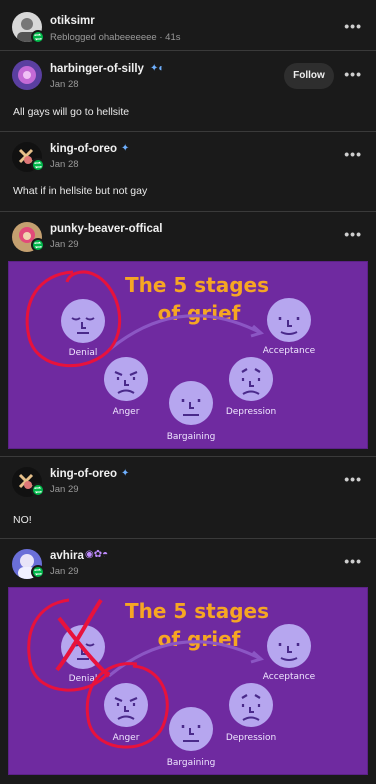 The width and height of the screenshot is (376, 784). Describe the element at coordinates (22, 520) in the screenshot. I see `post-text: NO!` at that location.